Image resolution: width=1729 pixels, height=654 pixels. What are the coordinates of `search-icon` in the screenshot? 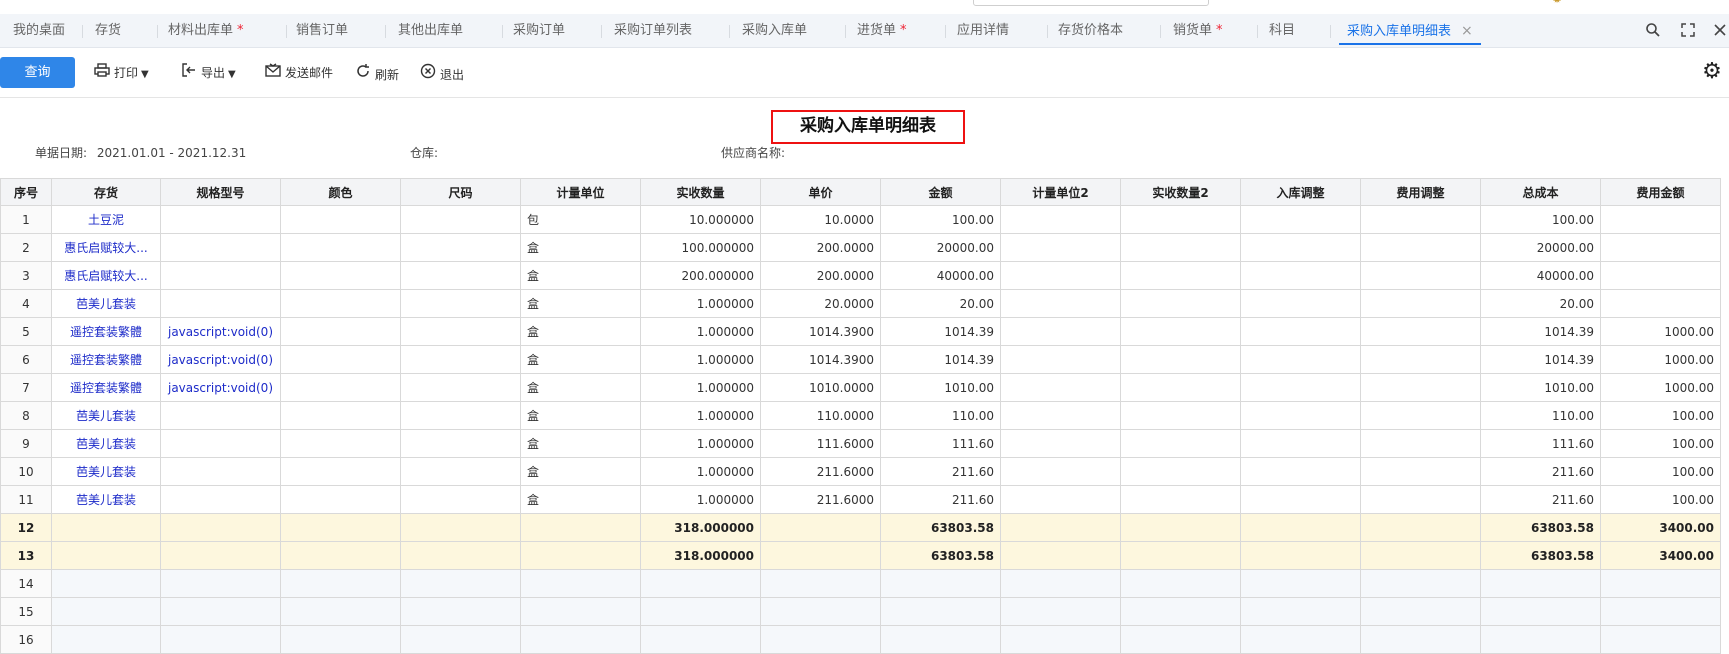 It's located at (1653, 31).